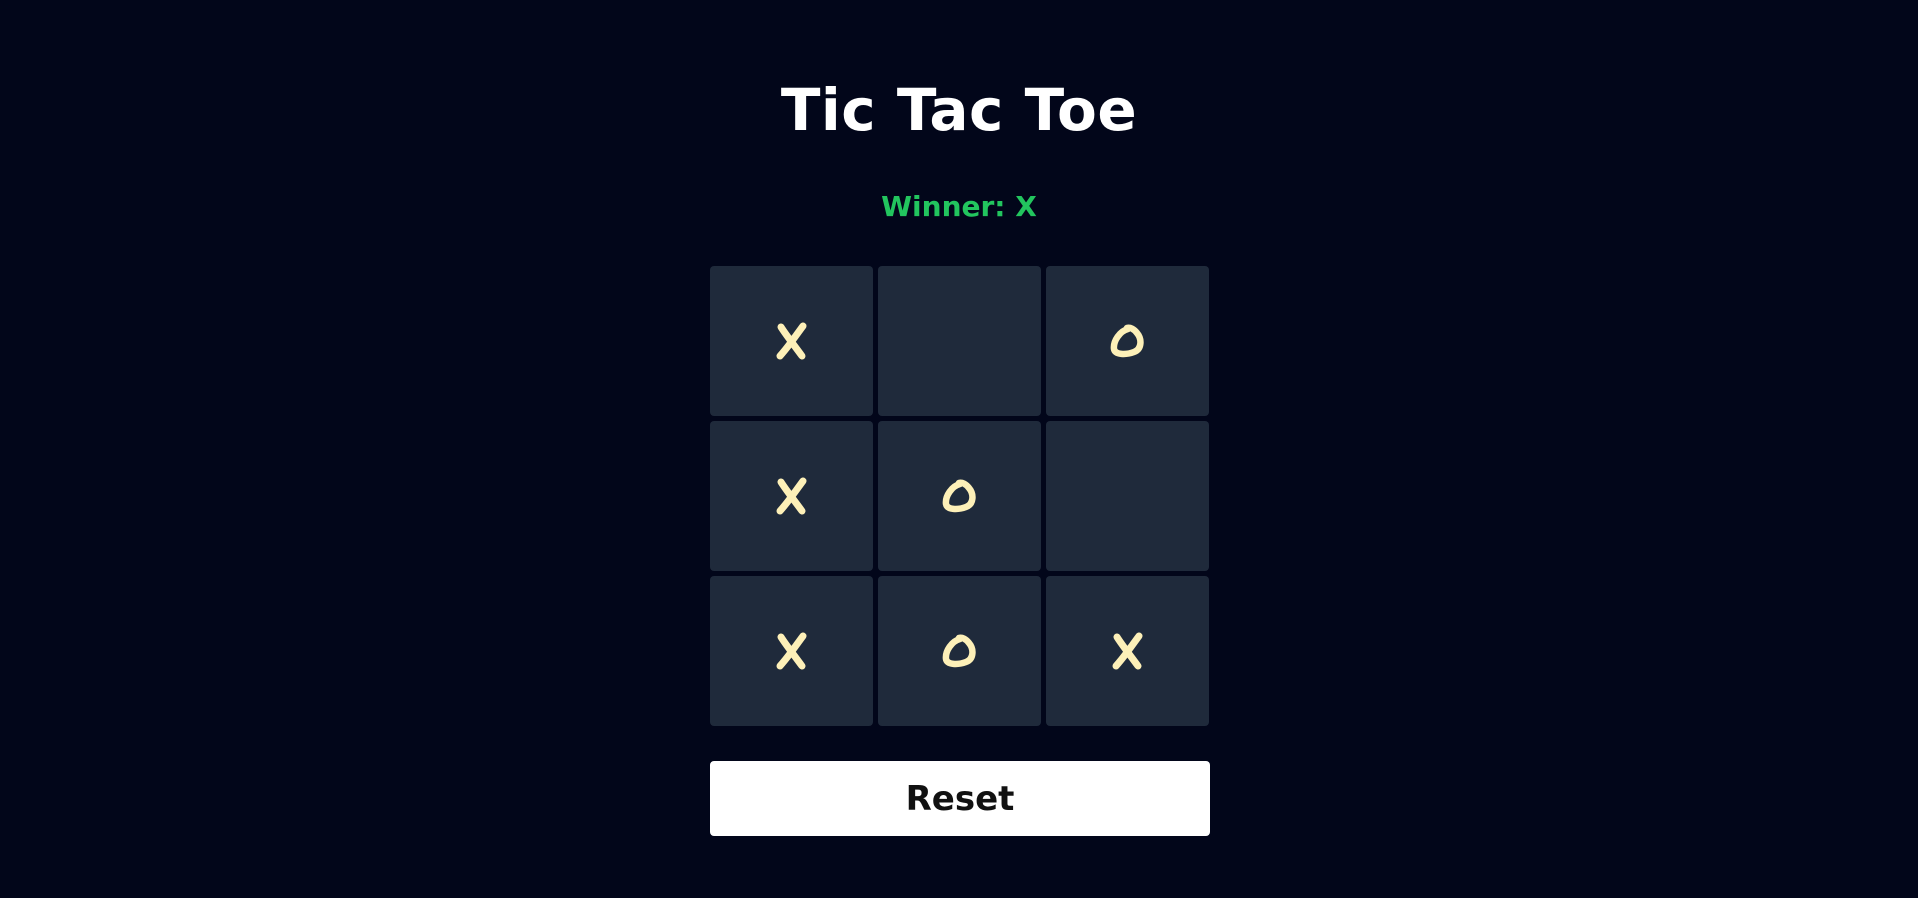  I want to click on page-title: Tic Tac Toe, so click(959, 110).